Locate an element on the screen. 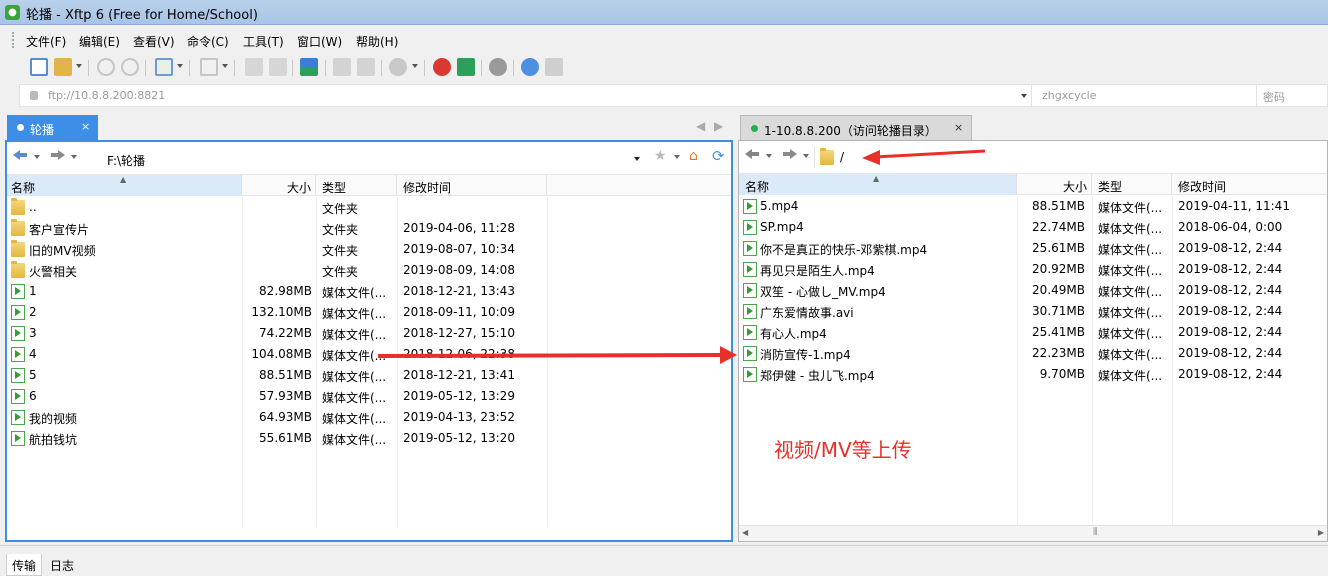 This screenshot has width=1328, height=576. xftp-icon is located at coordinates (466, 67).